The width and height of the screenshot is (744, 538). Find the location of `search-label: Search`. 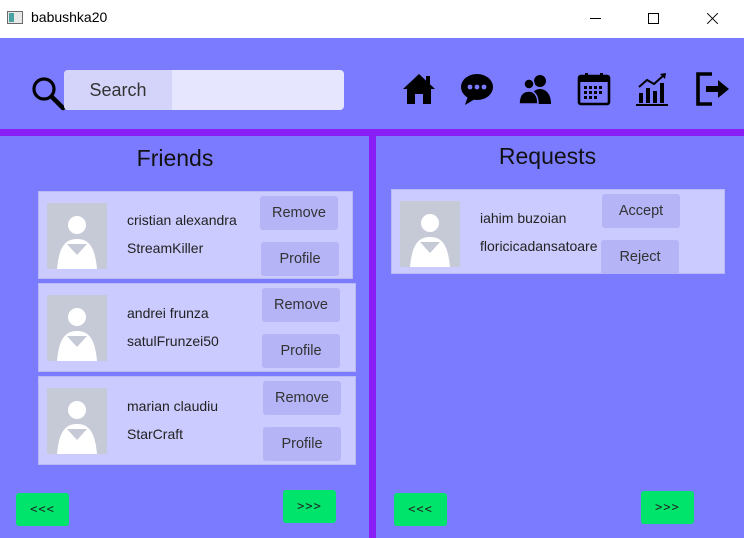

search-label: Search is located at coordinates (118, 90).